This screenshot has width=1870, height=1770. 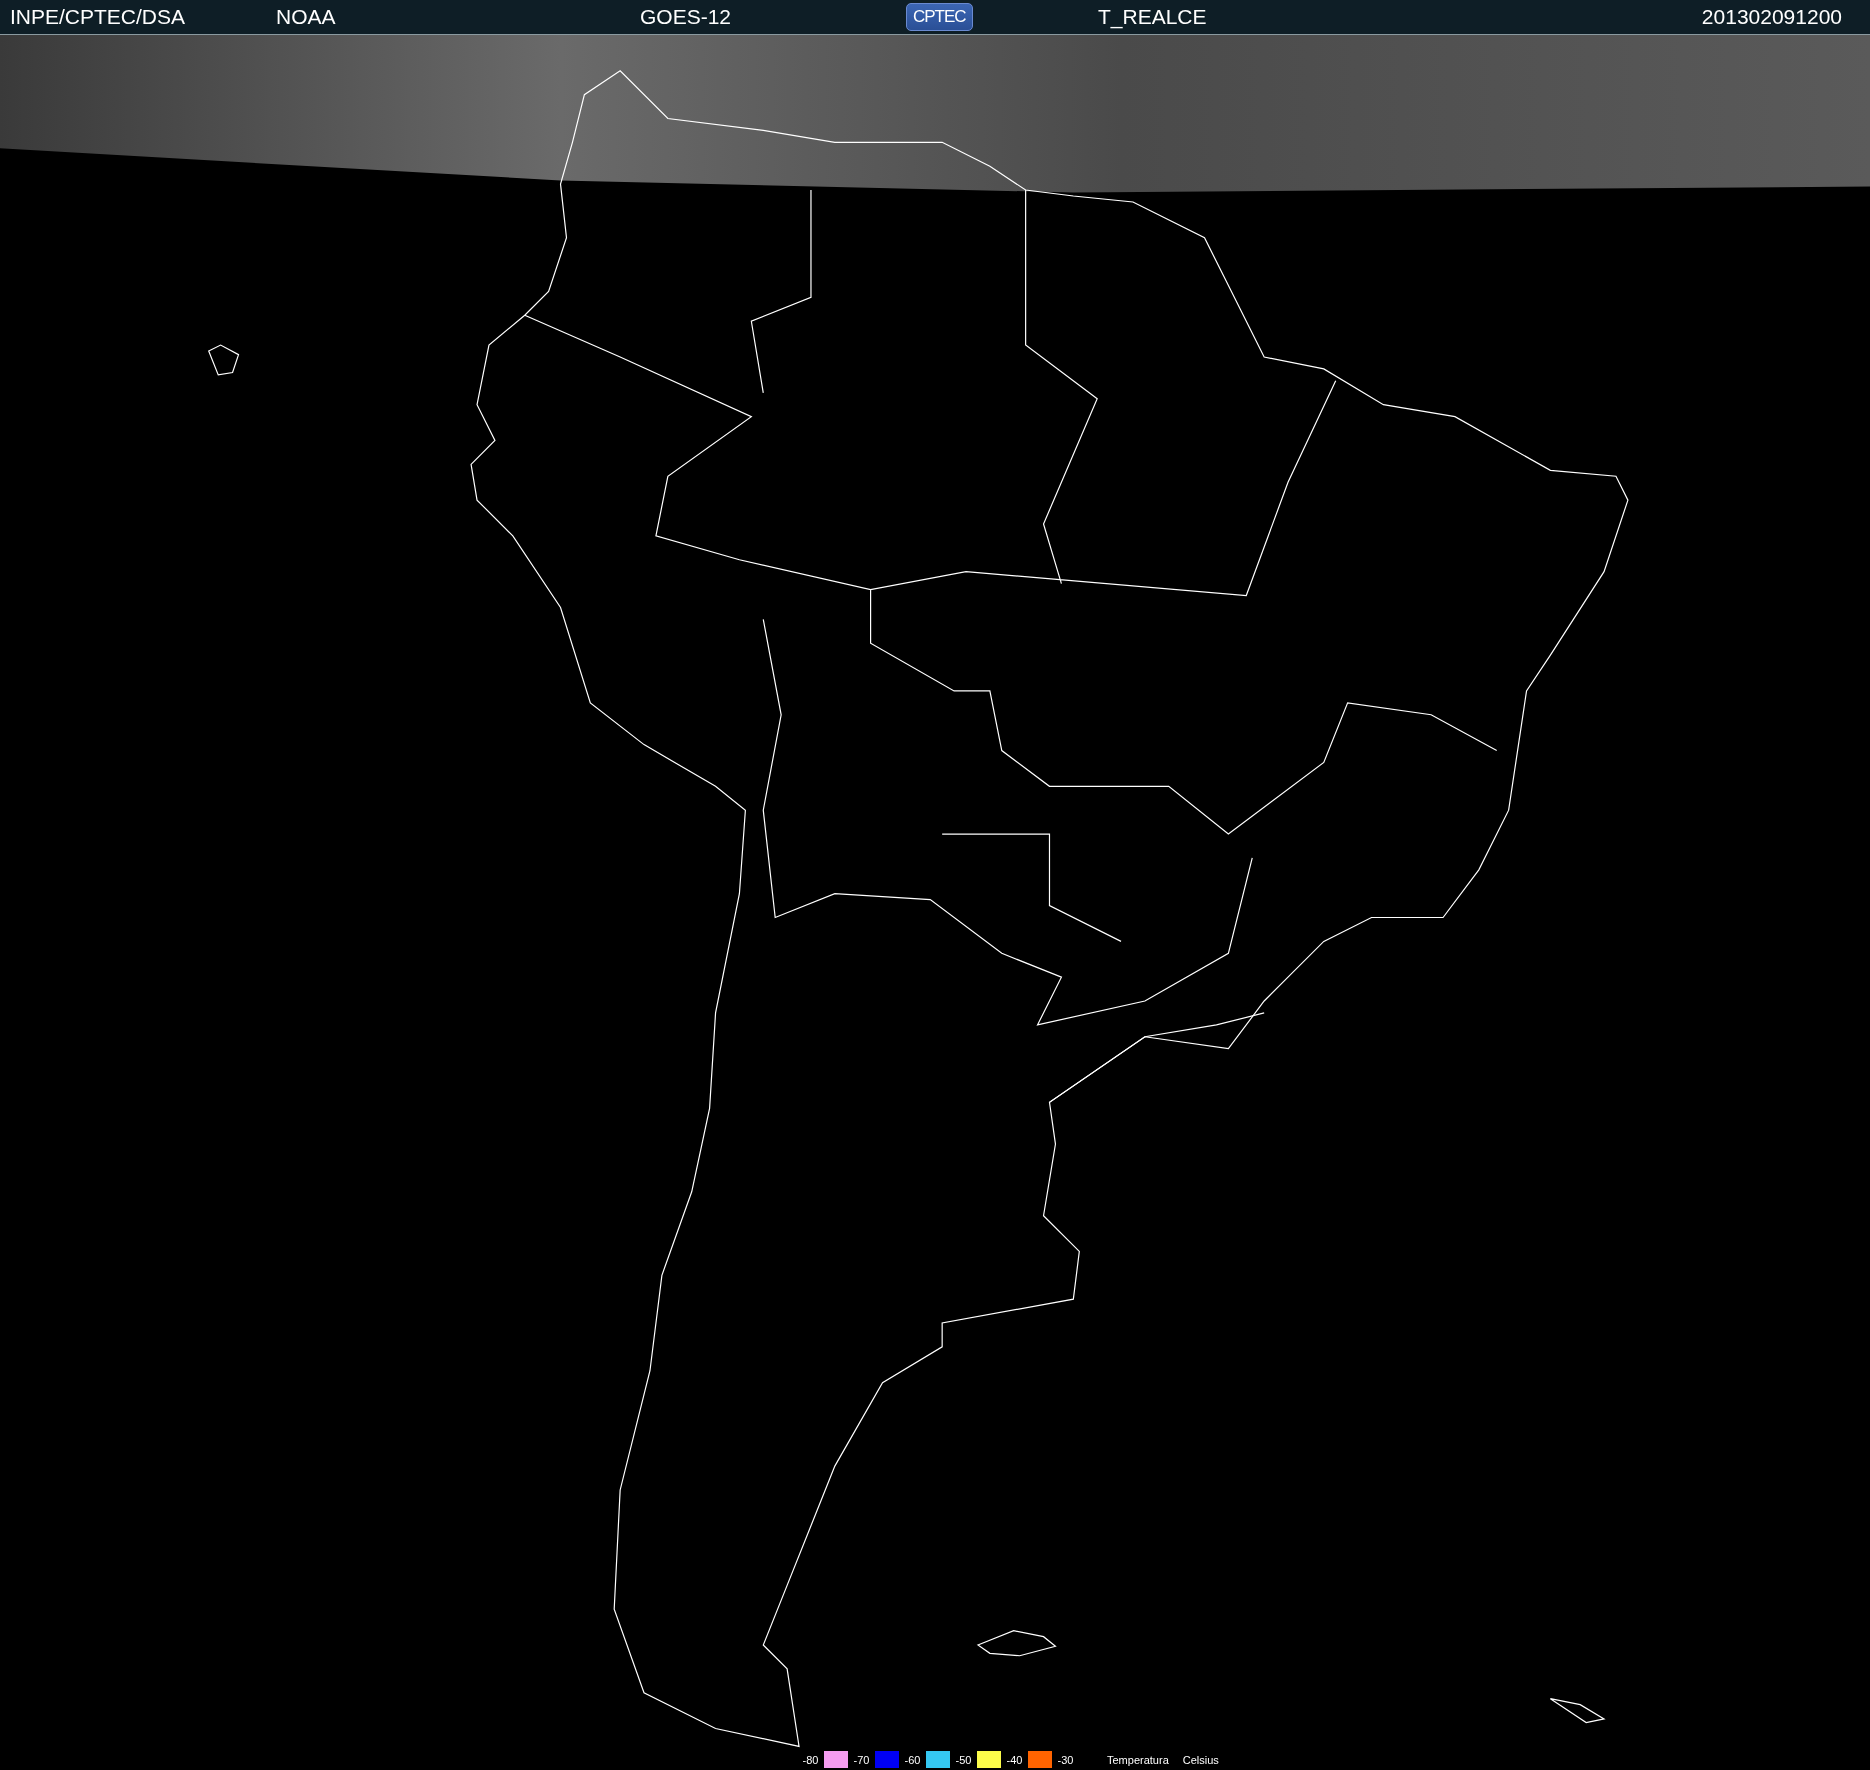 What do you see at coordinates (1138, 1759) in the screenshot?
I see `legend-title: Temperatura` at bounding box center [1138, 1759].